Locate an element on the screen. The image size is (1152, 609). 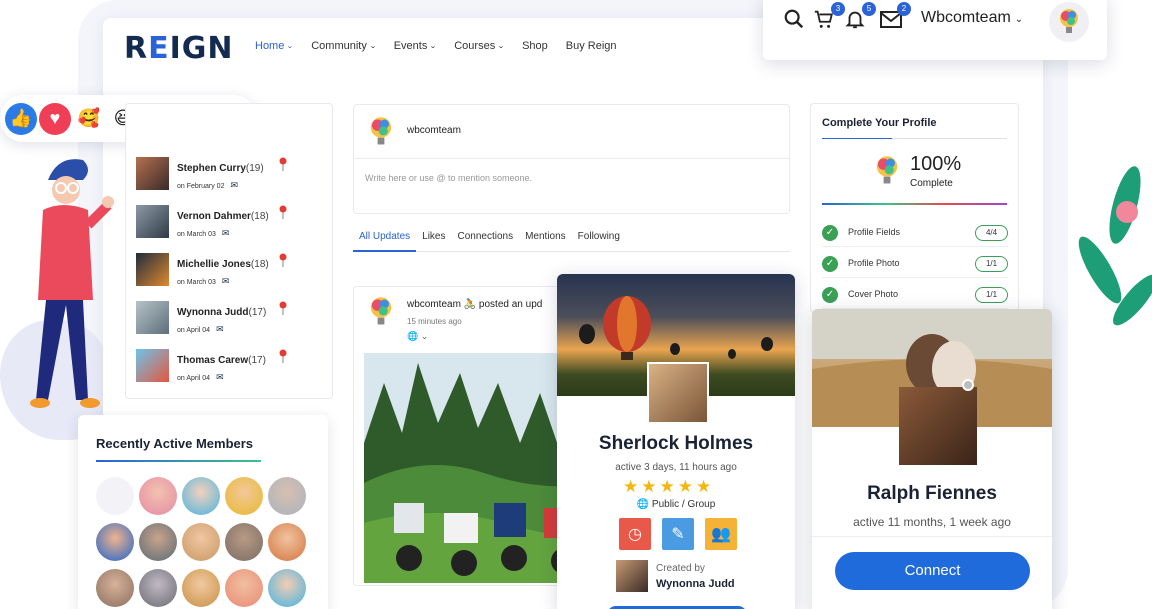
group-last-active: active 3 days, 11 hours ago is located at coordinates (676, 467).